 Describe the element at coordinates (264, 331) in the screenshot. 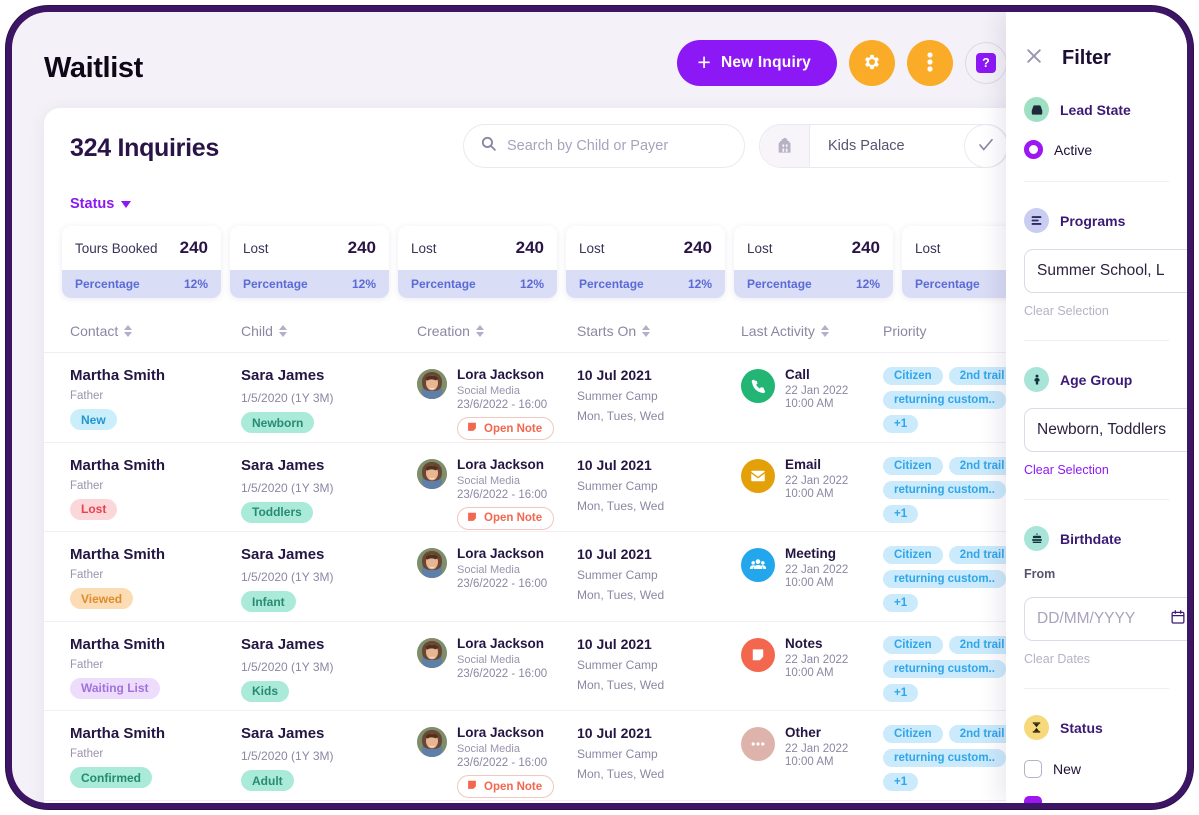

I see `column-header-child: Child` at that location.